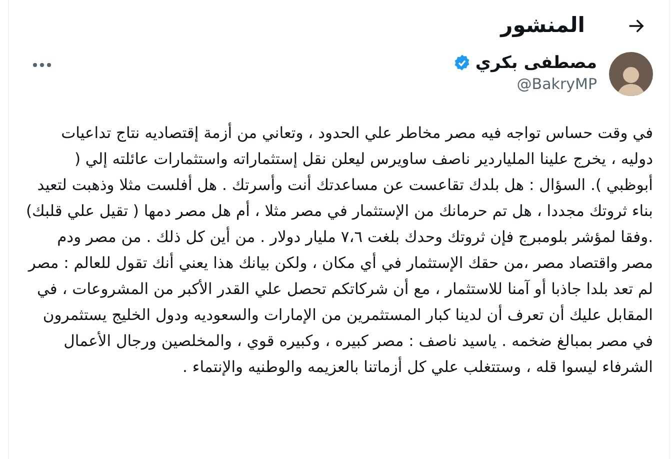 This screenshot has height=459, width=672. Describe the element at coordinates (542, 26) in the screenshot. I see `page-title: المنشور` at that location.